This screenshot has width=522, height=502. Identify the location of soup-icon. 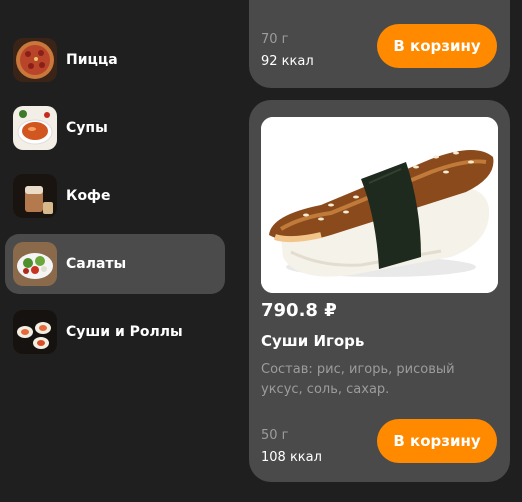
(35, 128).